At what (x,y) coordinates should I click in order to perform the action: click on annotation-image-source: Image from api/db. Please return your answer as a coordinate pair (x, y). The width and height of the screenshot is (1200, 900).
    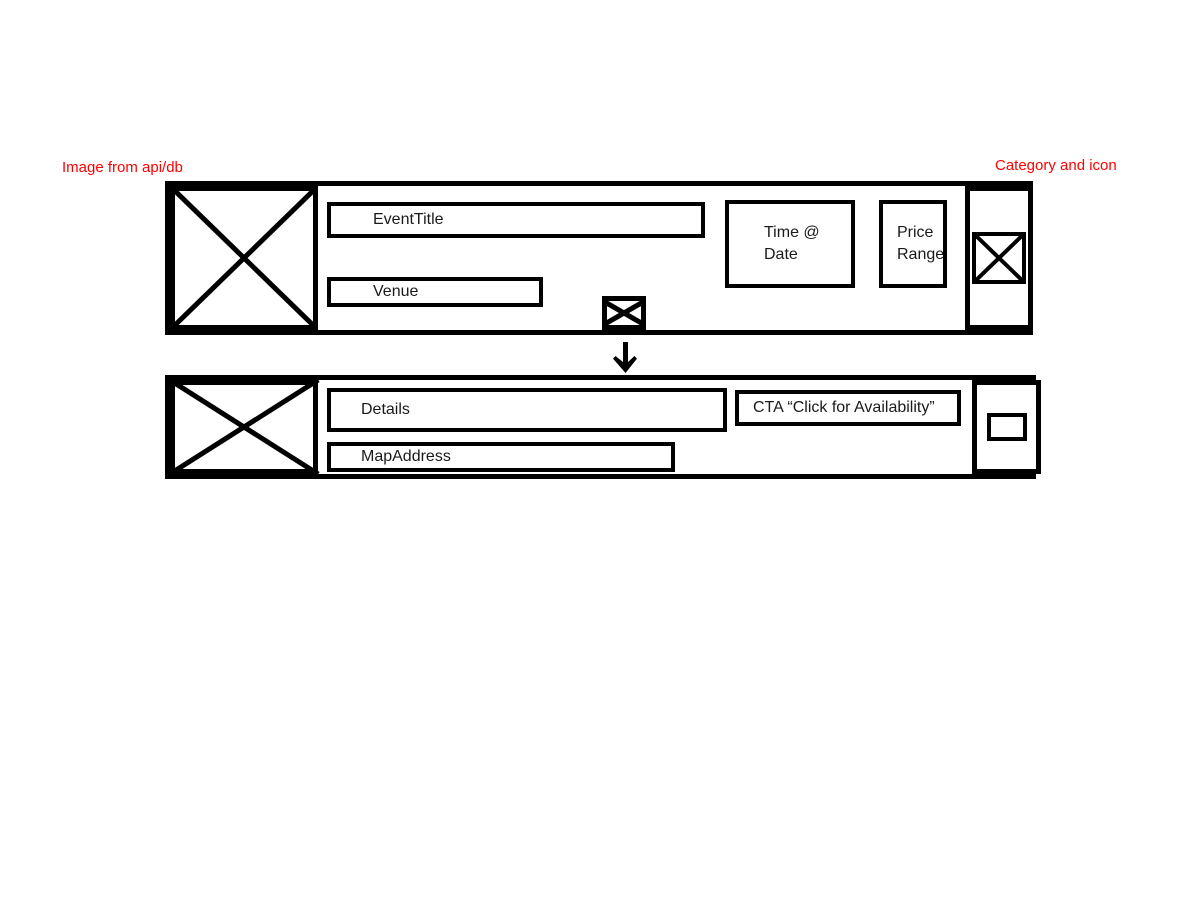
    Looking at the image, I should click on (122, 167).